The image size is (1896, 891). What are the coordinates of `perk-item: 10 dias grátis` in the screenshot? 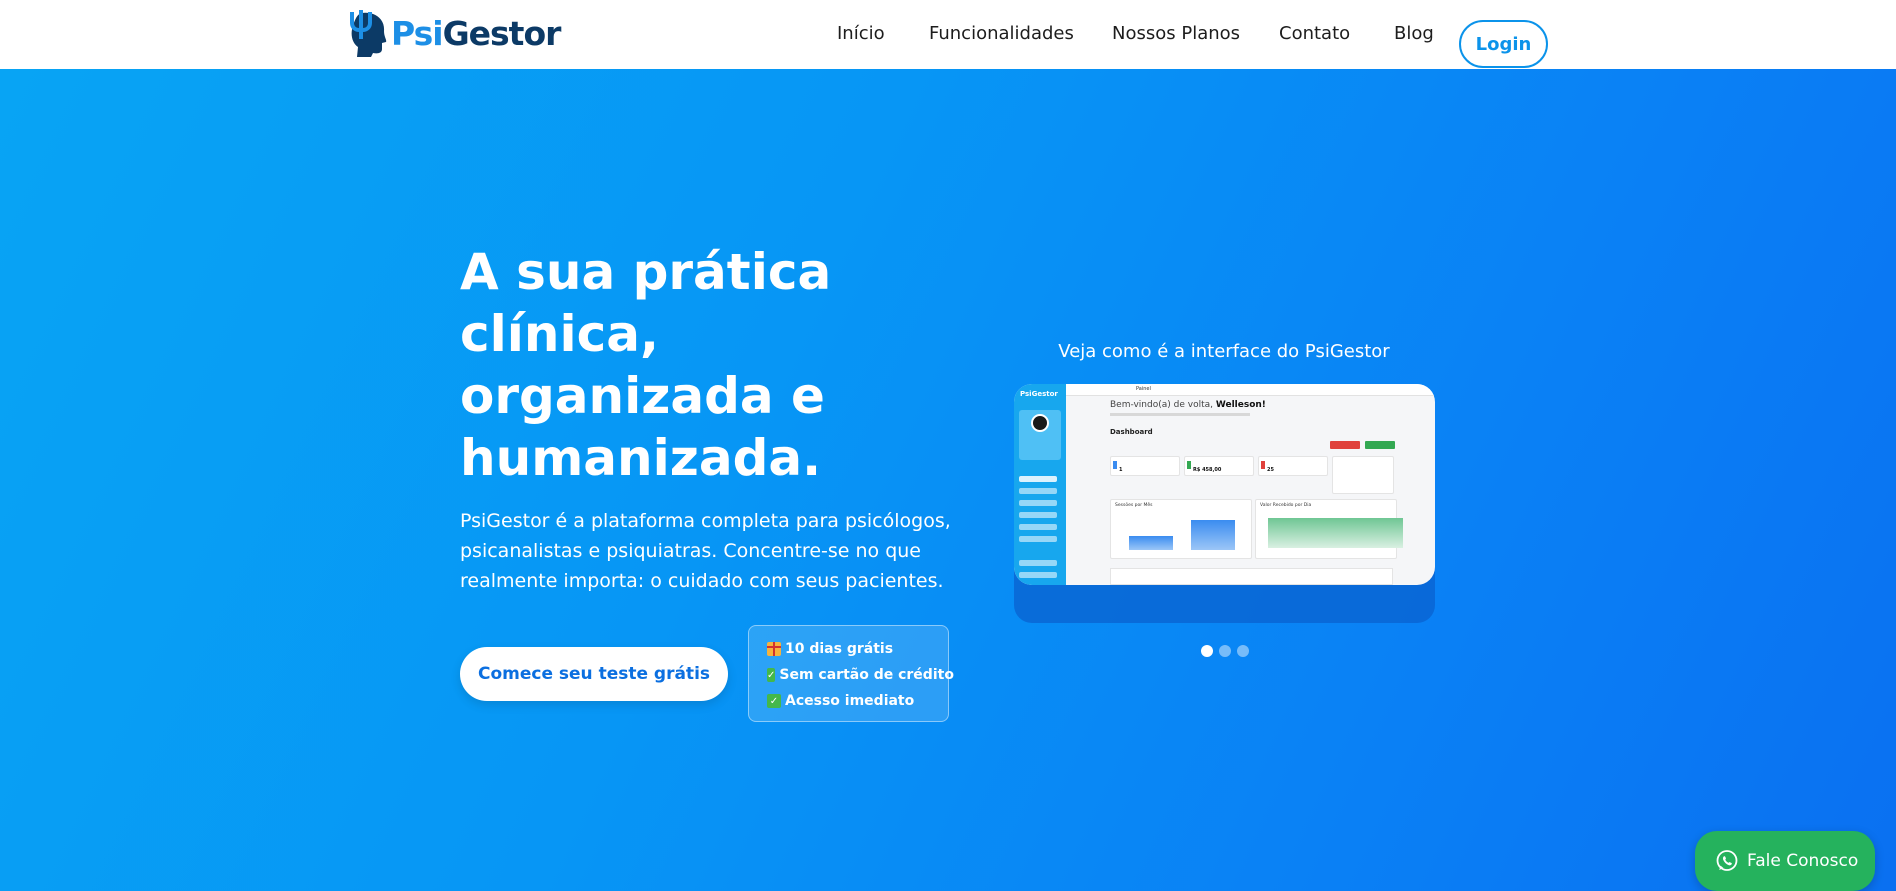 It's located at (857, 649).